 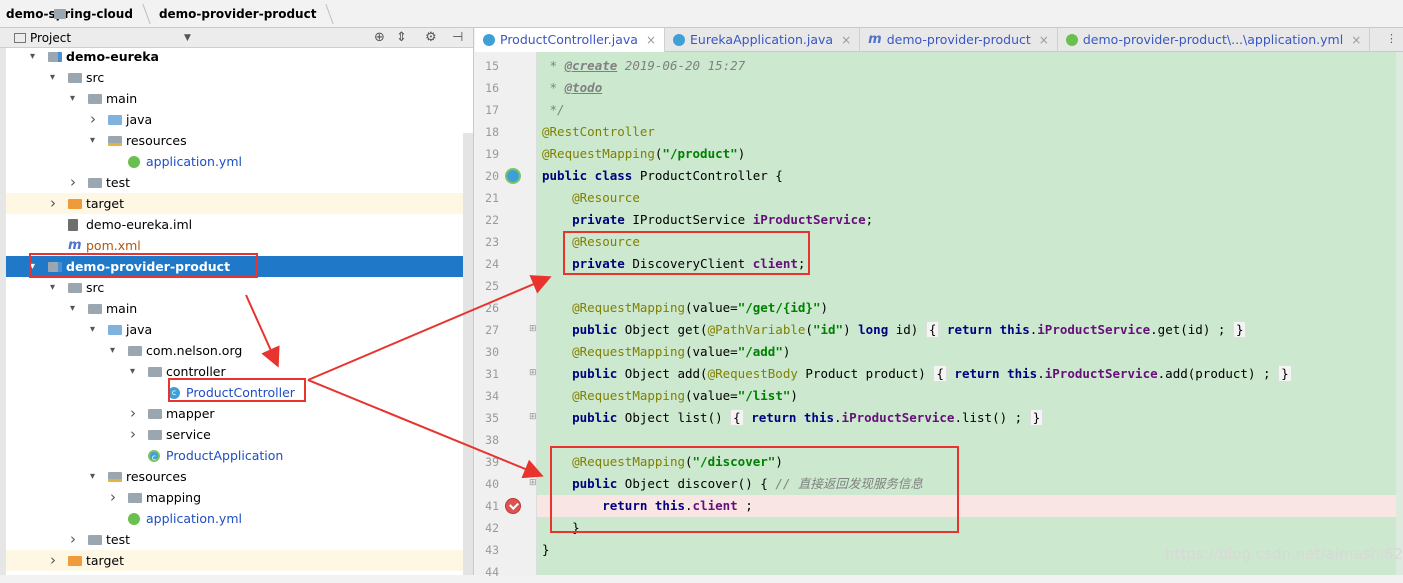 I want to click on editor-scrollbar, so click(x=1399, y=313).